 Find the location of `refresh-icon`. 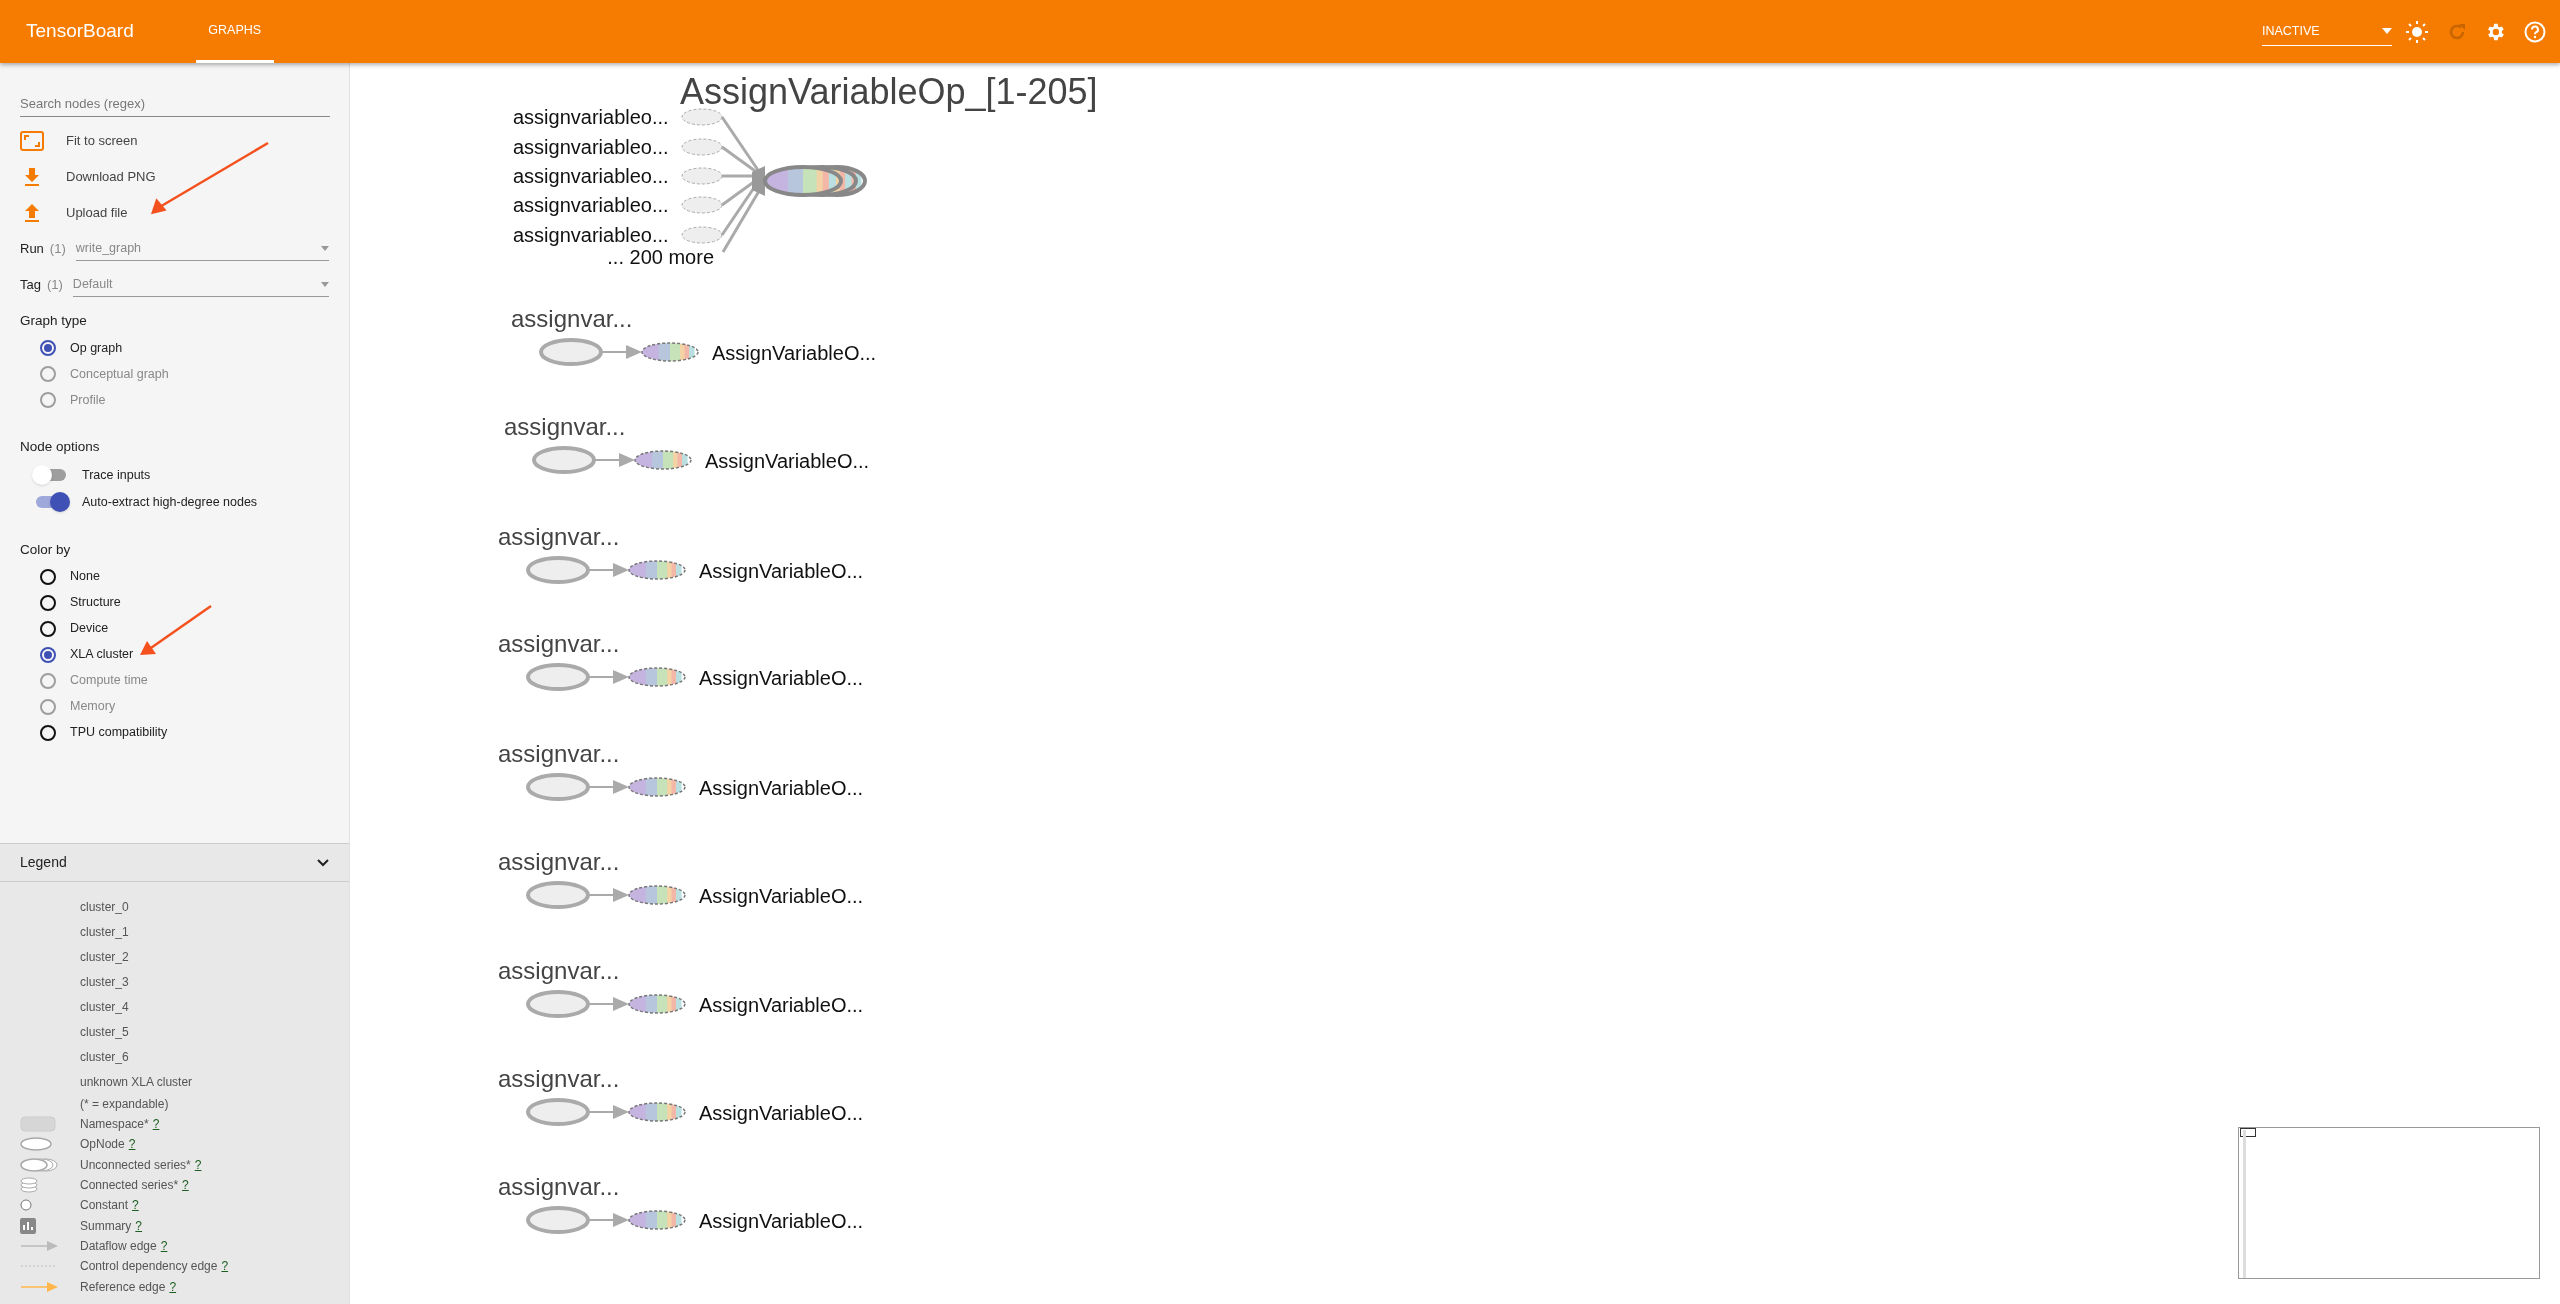

refresh-icon is located at coordinates (2457, 31).